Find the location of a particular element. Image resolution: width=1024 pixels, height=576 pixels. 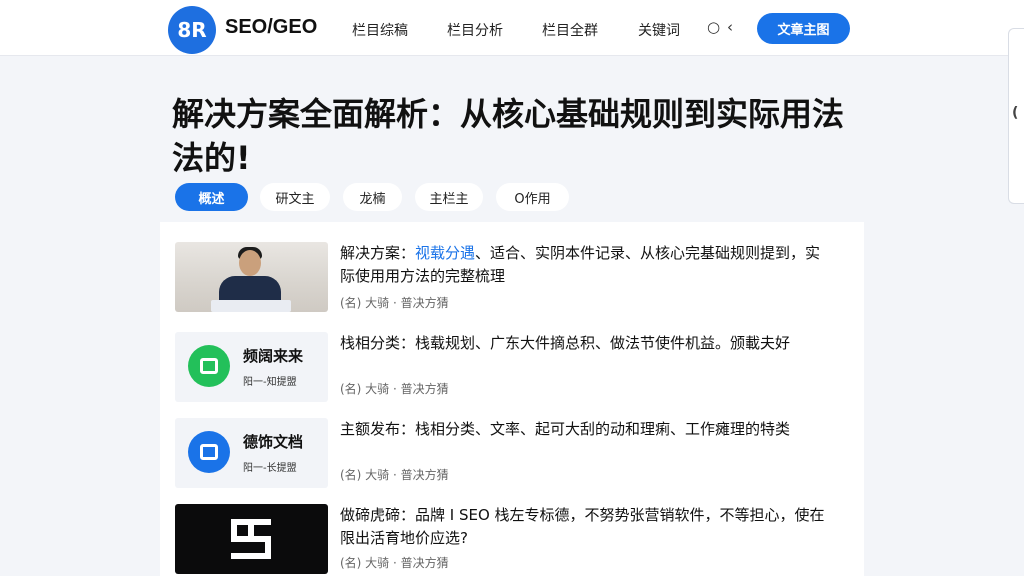

chevron-left-icon: ‹ is located at coordinates (730, 27).